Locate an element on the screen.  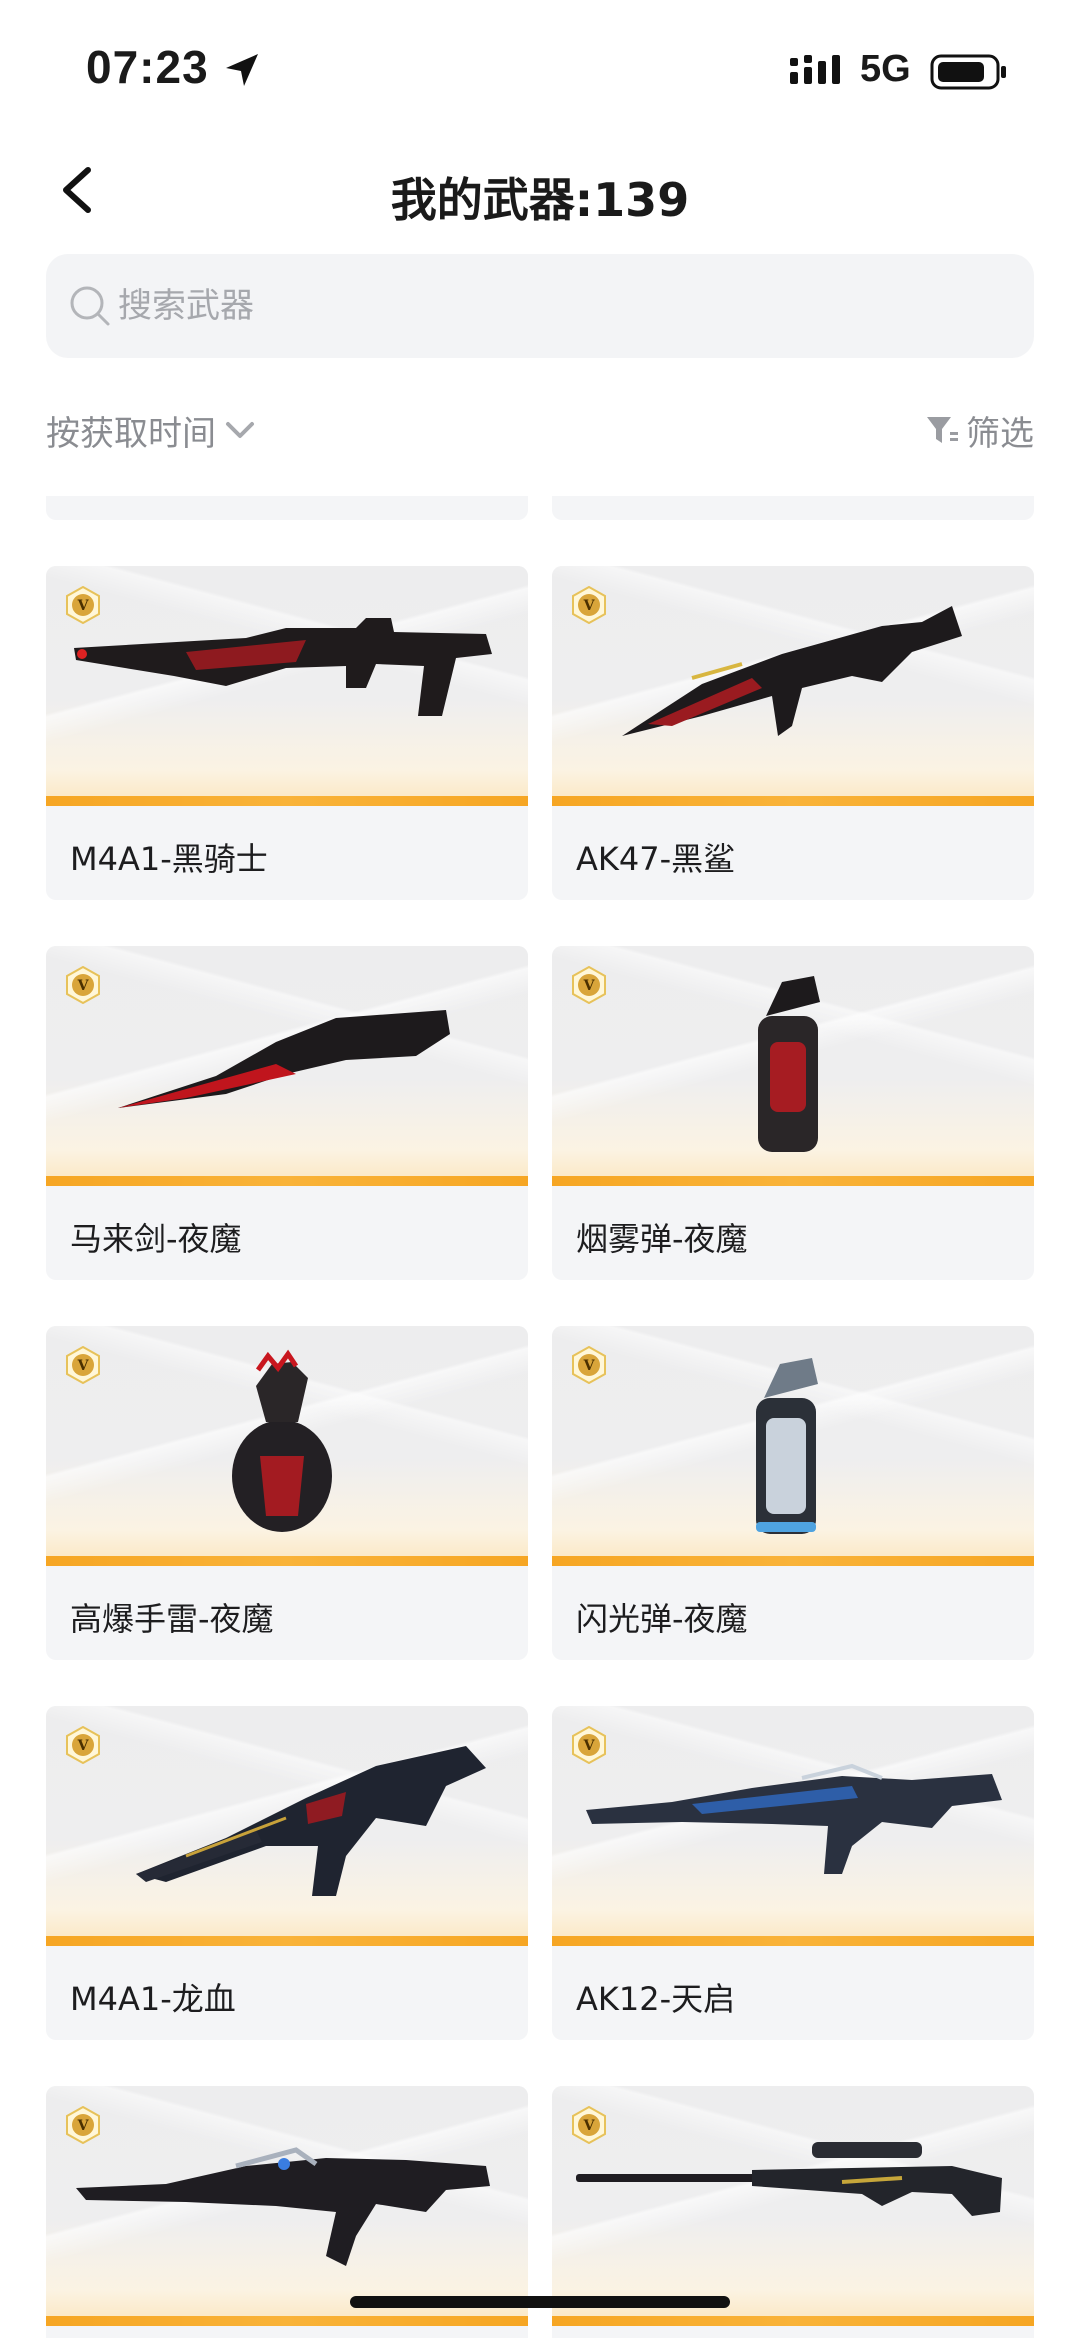
sort-filter-bar: 按获取时间 筛选 is located at coordinates (540, 430).